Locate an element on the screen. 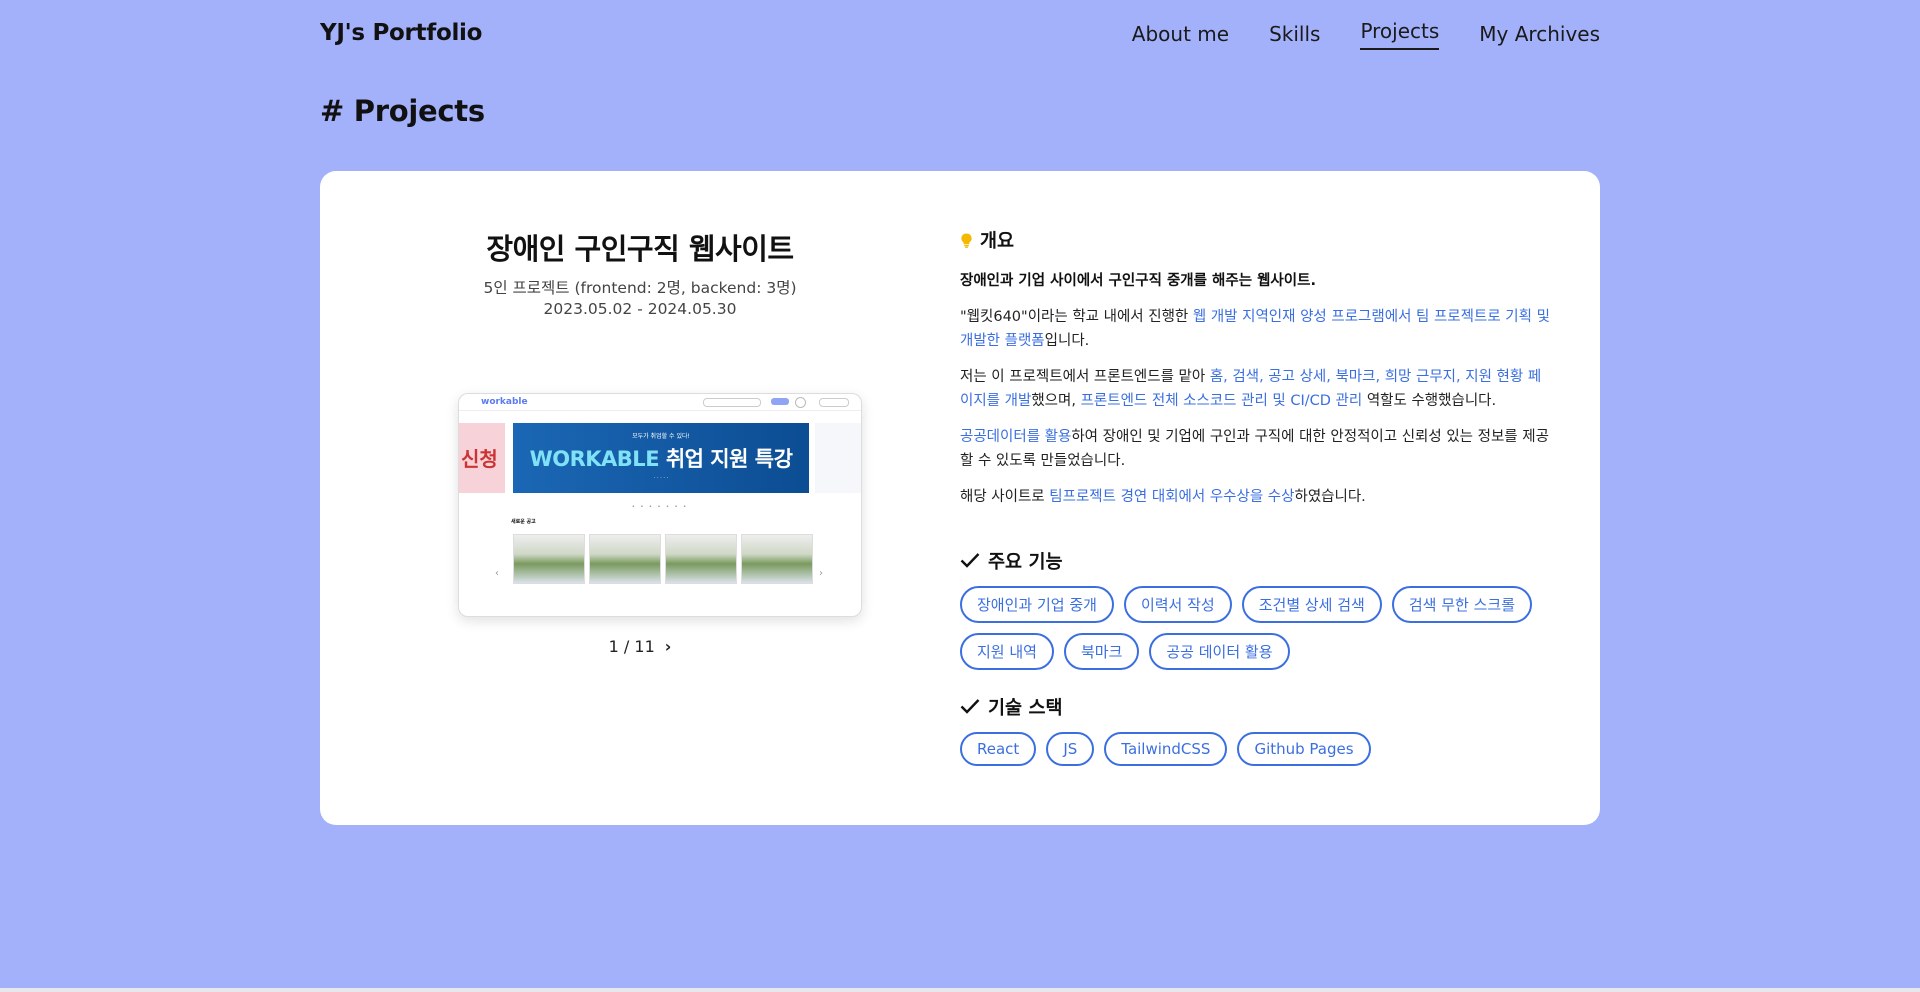 The width and height of the screenshot is (1920, 992). stack-heading: 기술 스택 is located at coordinates (1011, 707).